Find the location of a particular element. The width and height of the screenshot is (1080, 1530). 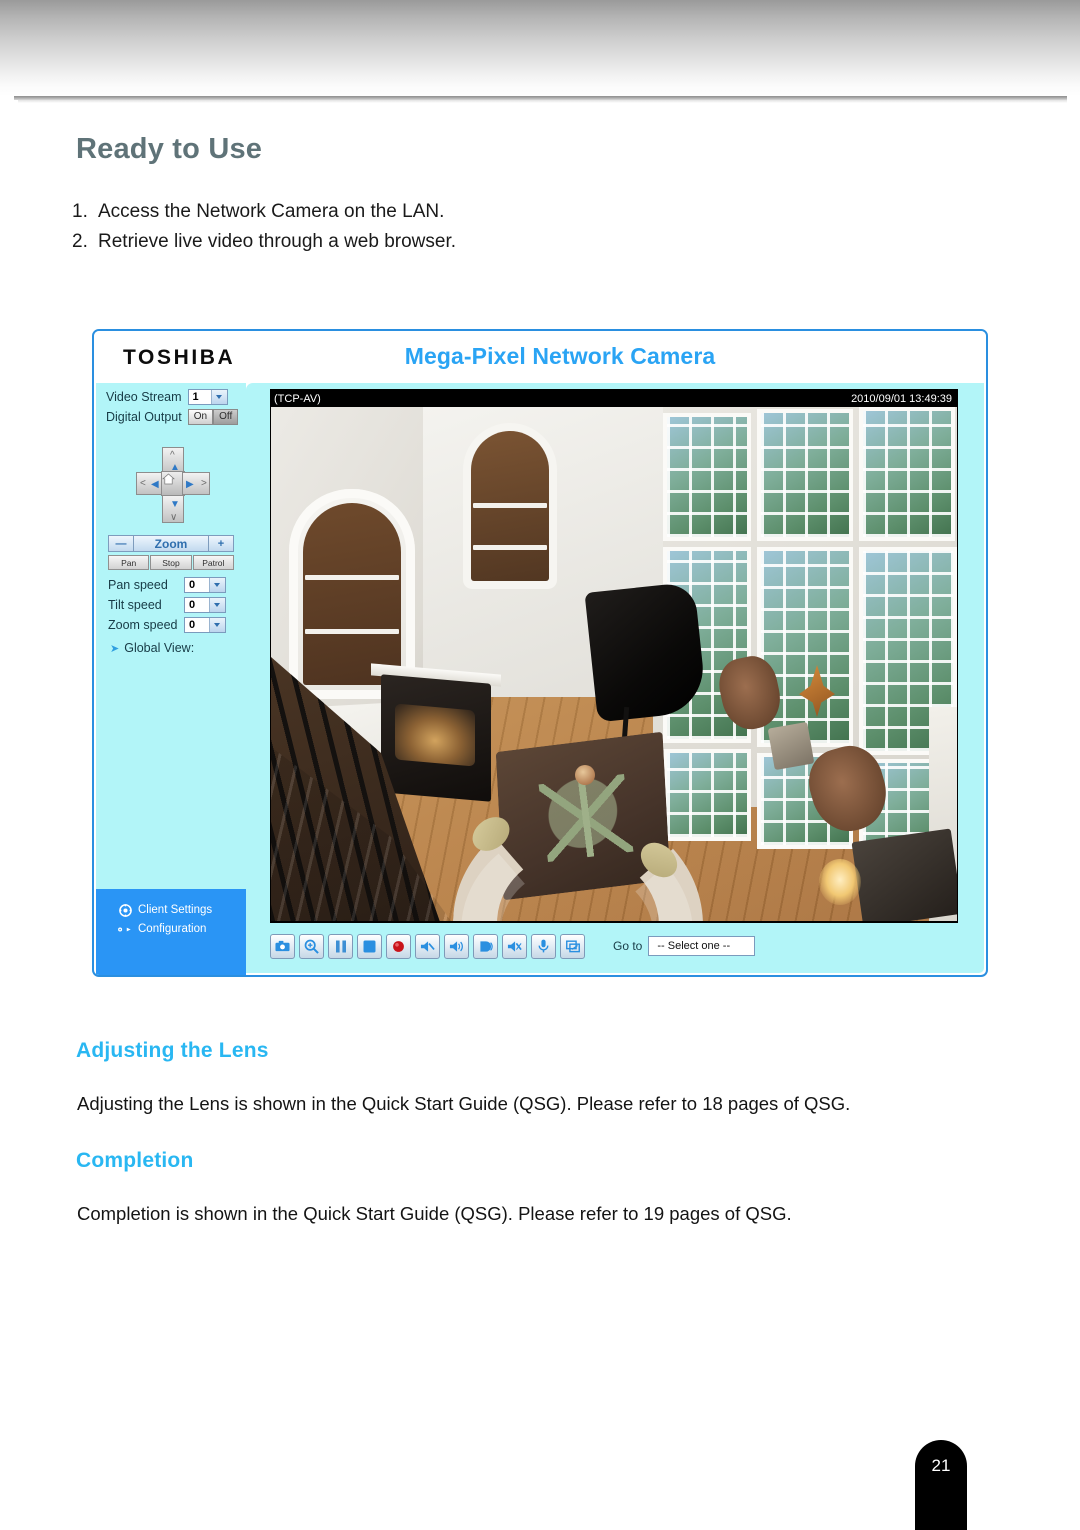

zoom-speed-row: Zoom speed 0 is located at coordinates (167, 625).